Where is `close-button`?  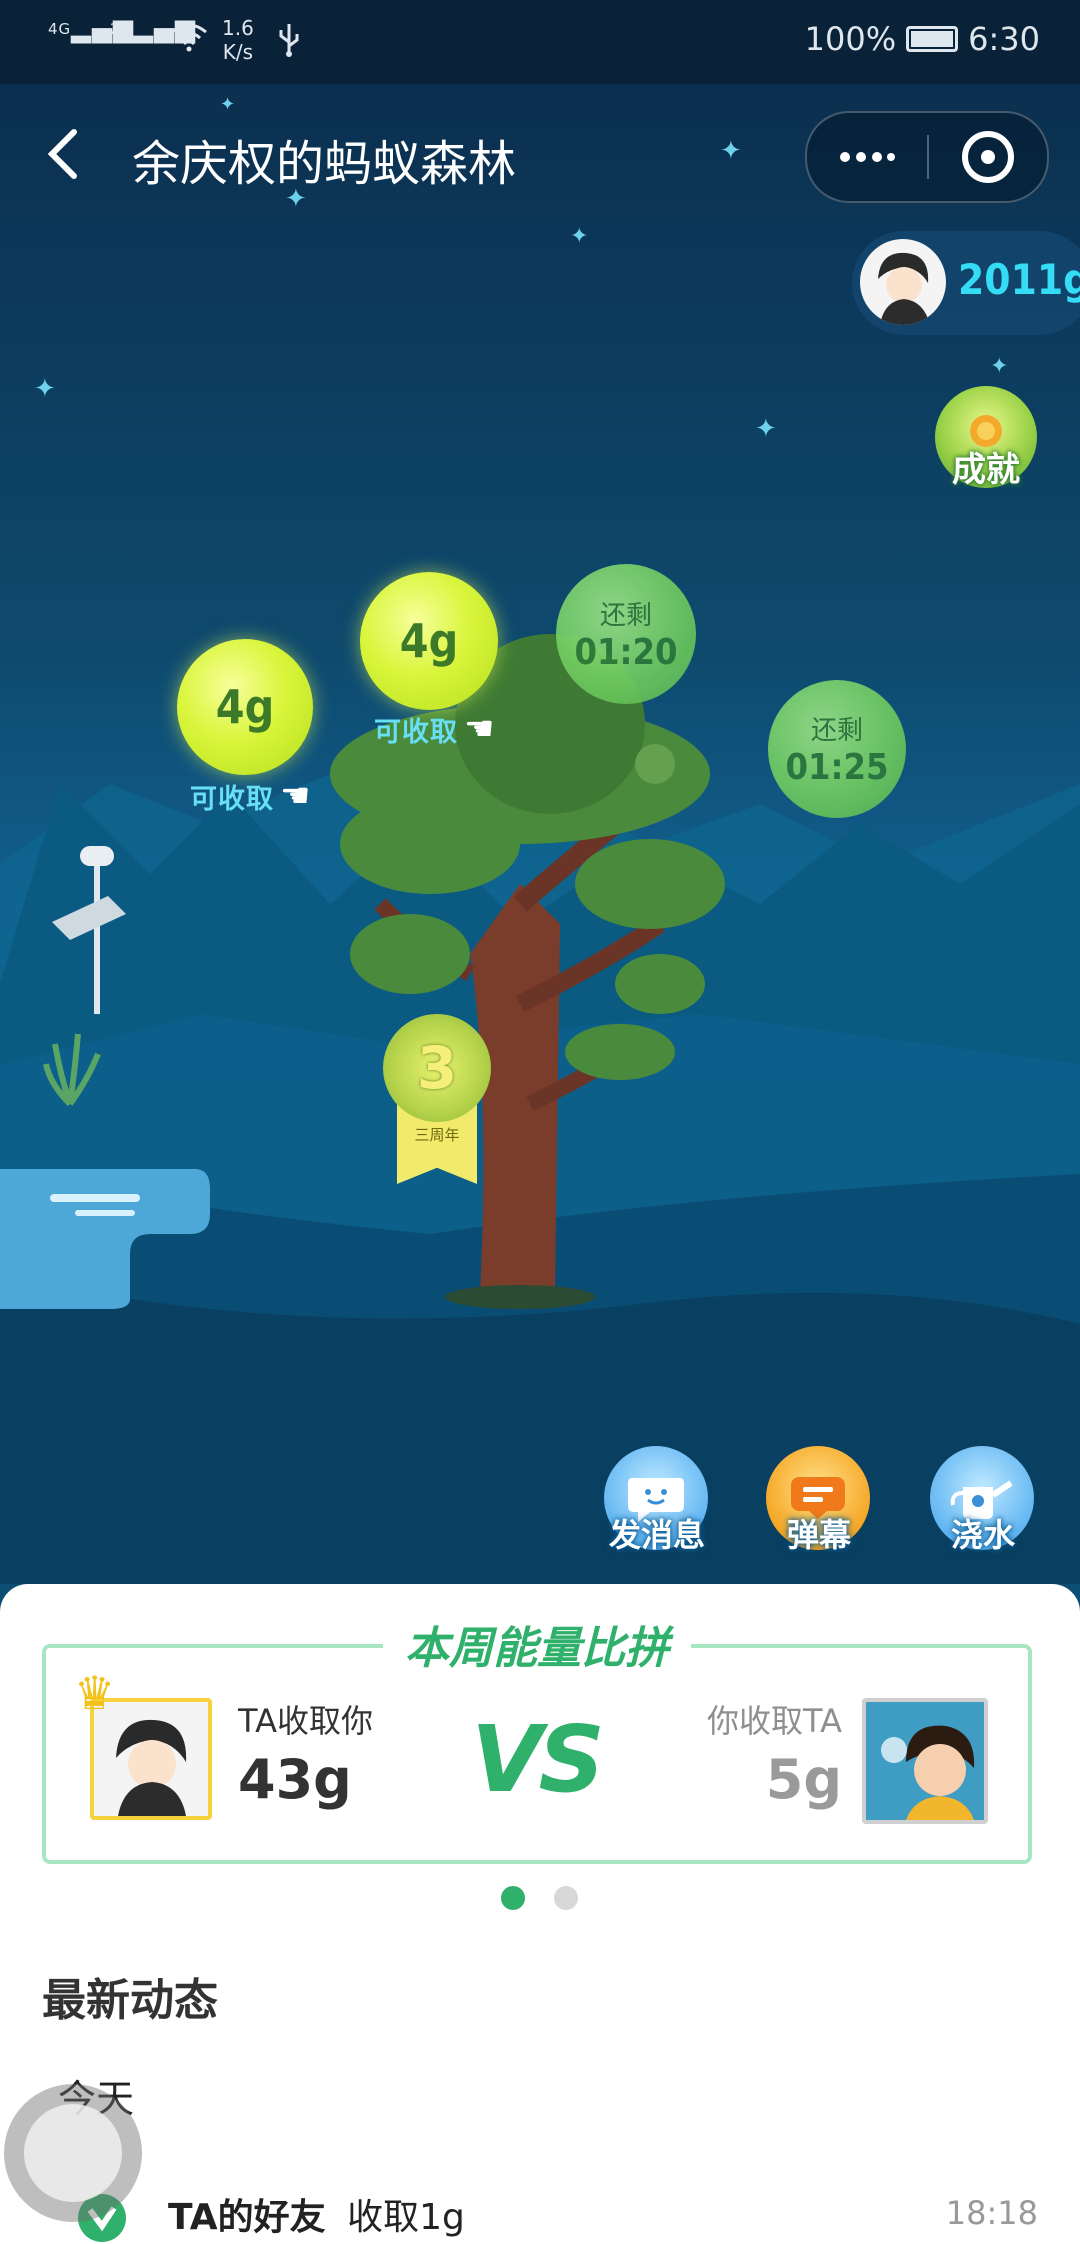 close-button is located at coordinates (988, 157).